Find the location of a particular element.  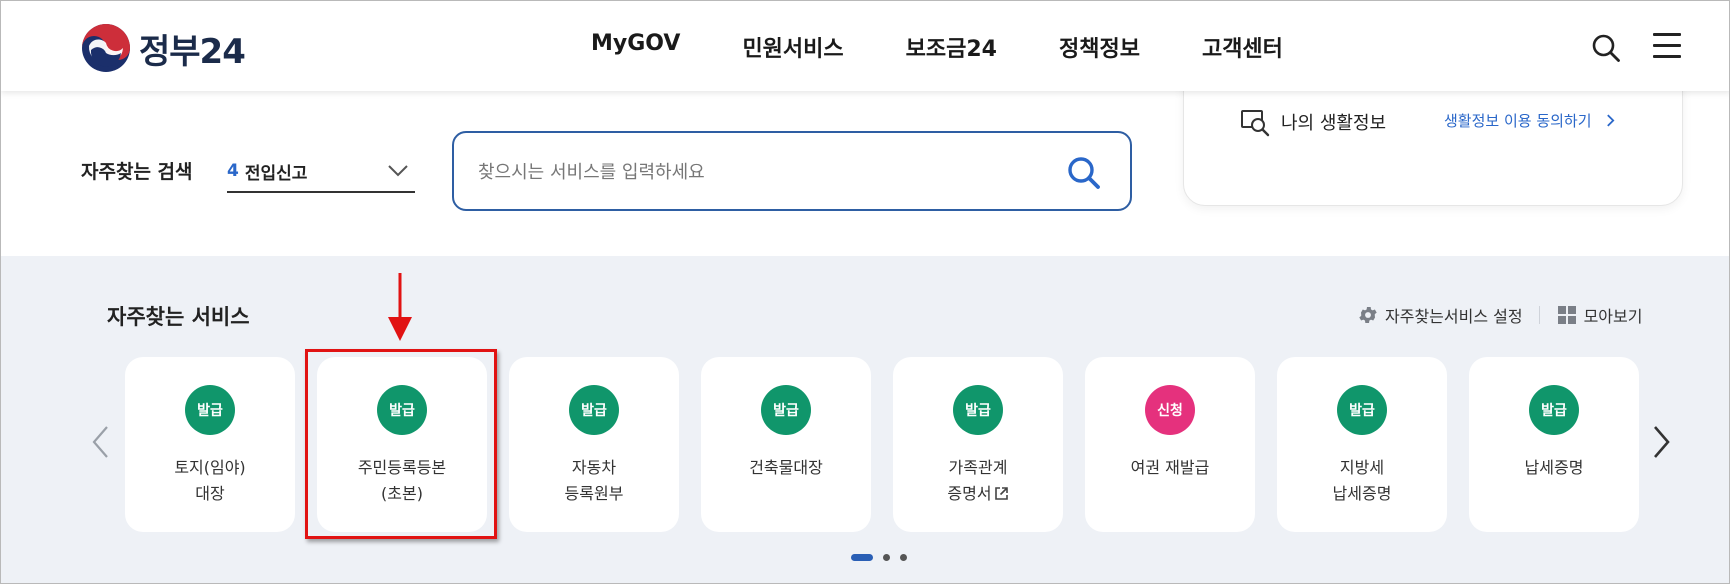

monitor-search-icon is located at coordinates (1255, 123).